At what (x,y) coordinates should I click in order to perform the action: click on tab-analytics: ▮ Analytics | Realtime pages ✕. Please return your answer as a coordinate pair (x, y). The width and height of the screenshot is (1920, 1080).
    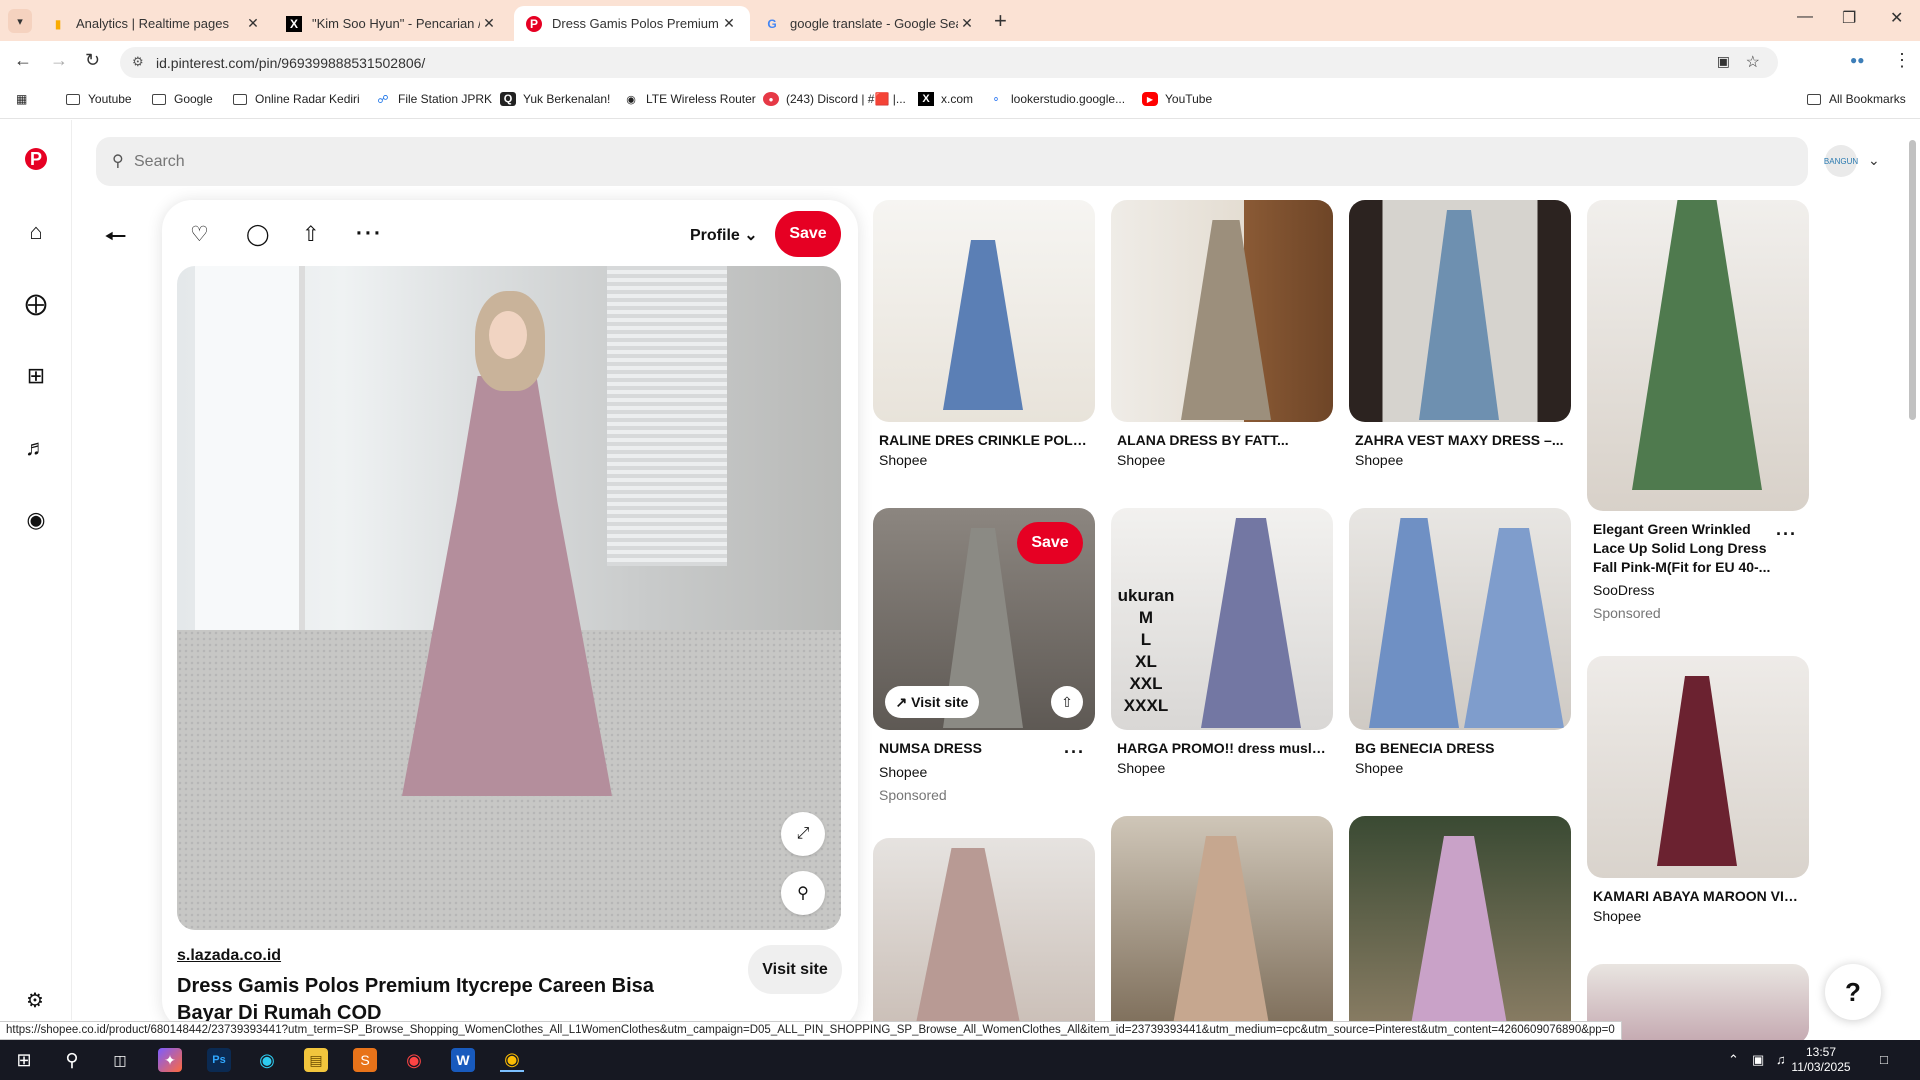
    Looking at the image, I should click on (156, 23).